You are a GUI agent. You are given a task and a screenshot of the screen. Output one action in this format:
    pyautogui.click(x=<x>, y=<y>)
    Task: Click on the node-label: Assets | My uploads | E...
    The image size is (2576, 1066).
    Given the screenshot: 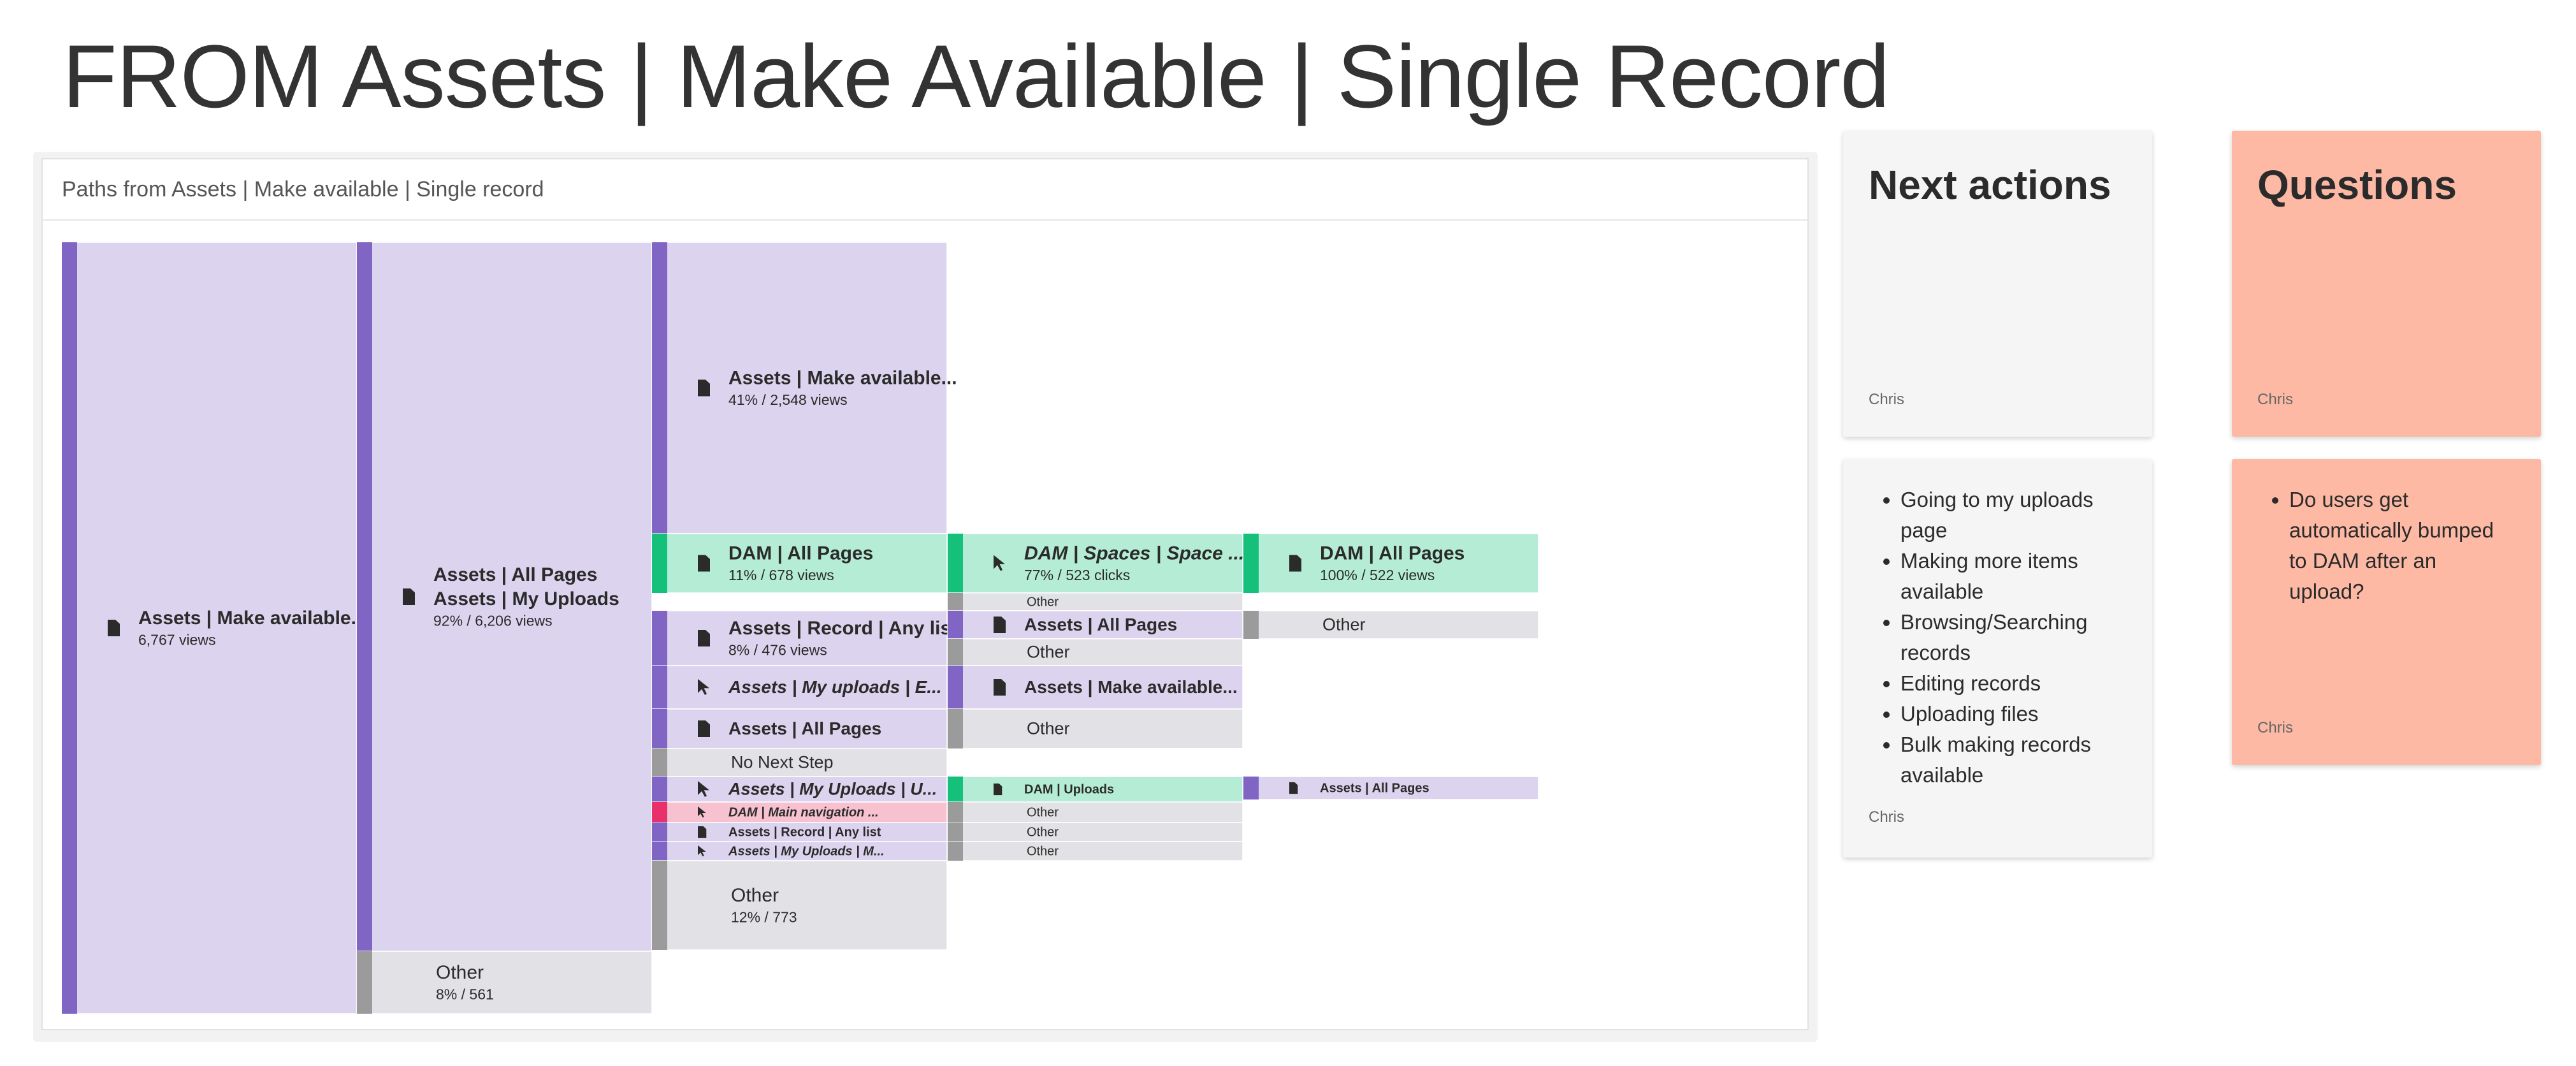 What is the action you would take?
    pyautogui.click(x=835, y=687)
    